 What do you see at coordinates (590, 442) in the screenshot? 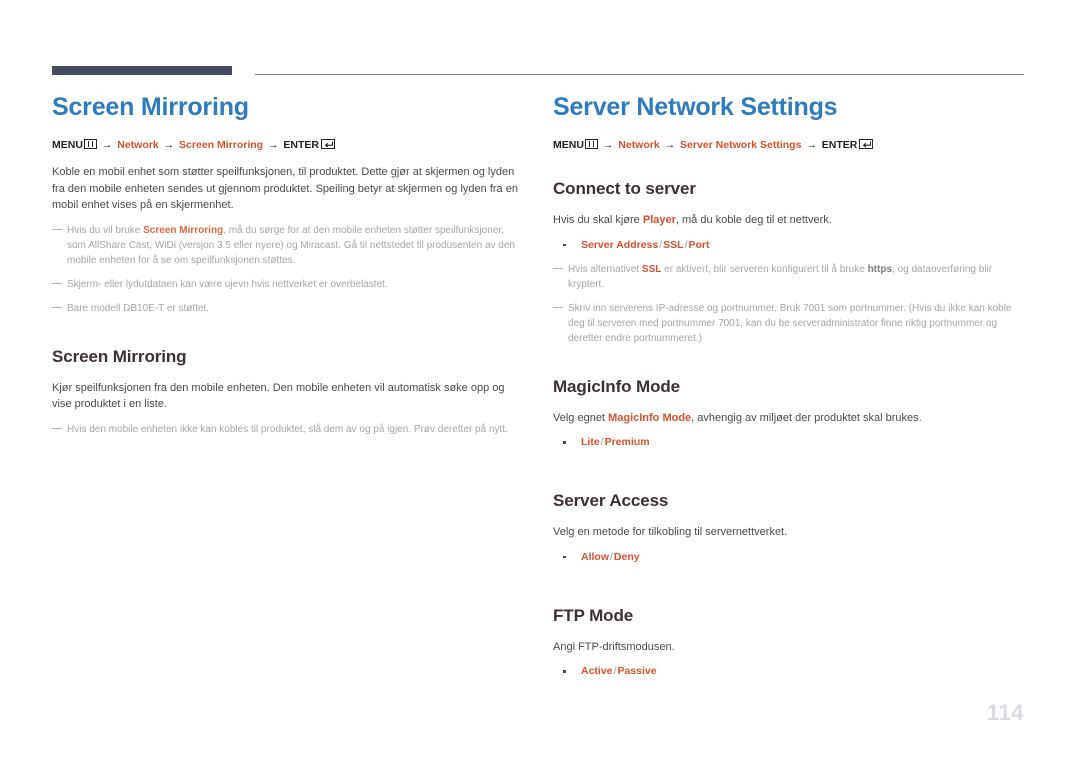
I see `option-part: Lite` at bounding box center [590, 442].